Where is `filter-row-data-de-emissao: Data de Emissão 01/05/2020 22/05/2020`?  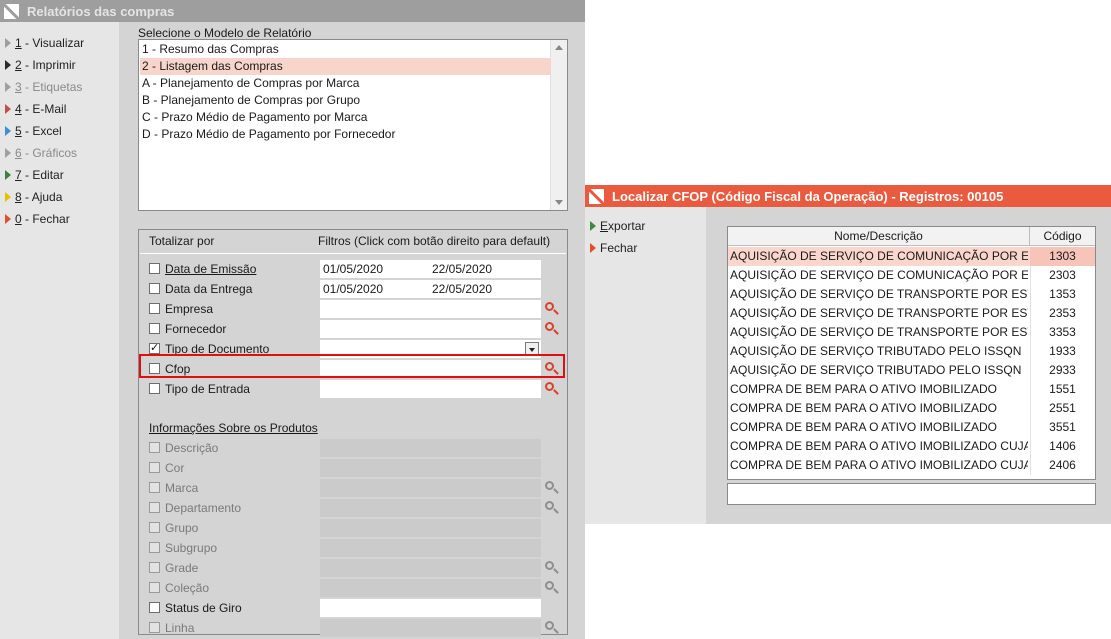 filter-row-data-de-emissao: Data de Emissão 01/05/2020 22/05/2020 is located at coordinates (353, 269).